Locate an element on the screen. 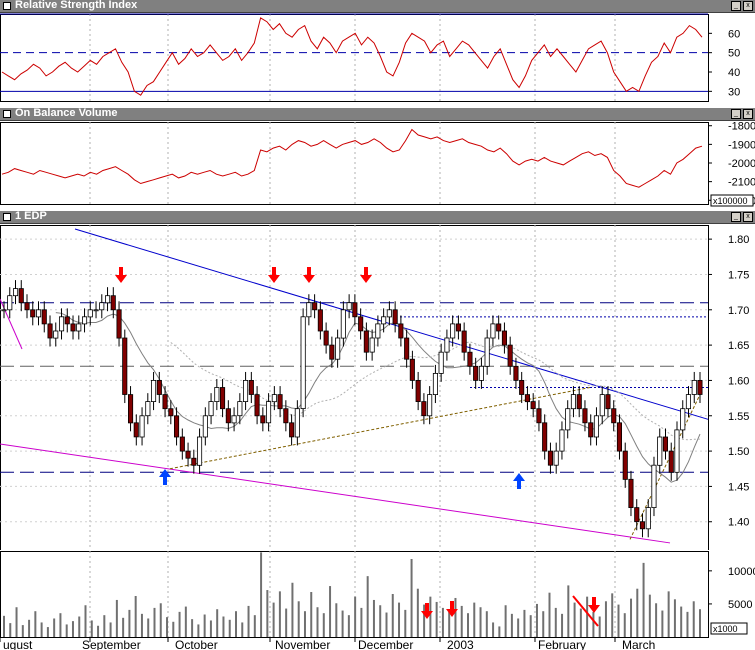  x-axis-label: October is located at coordinates (196, 644).